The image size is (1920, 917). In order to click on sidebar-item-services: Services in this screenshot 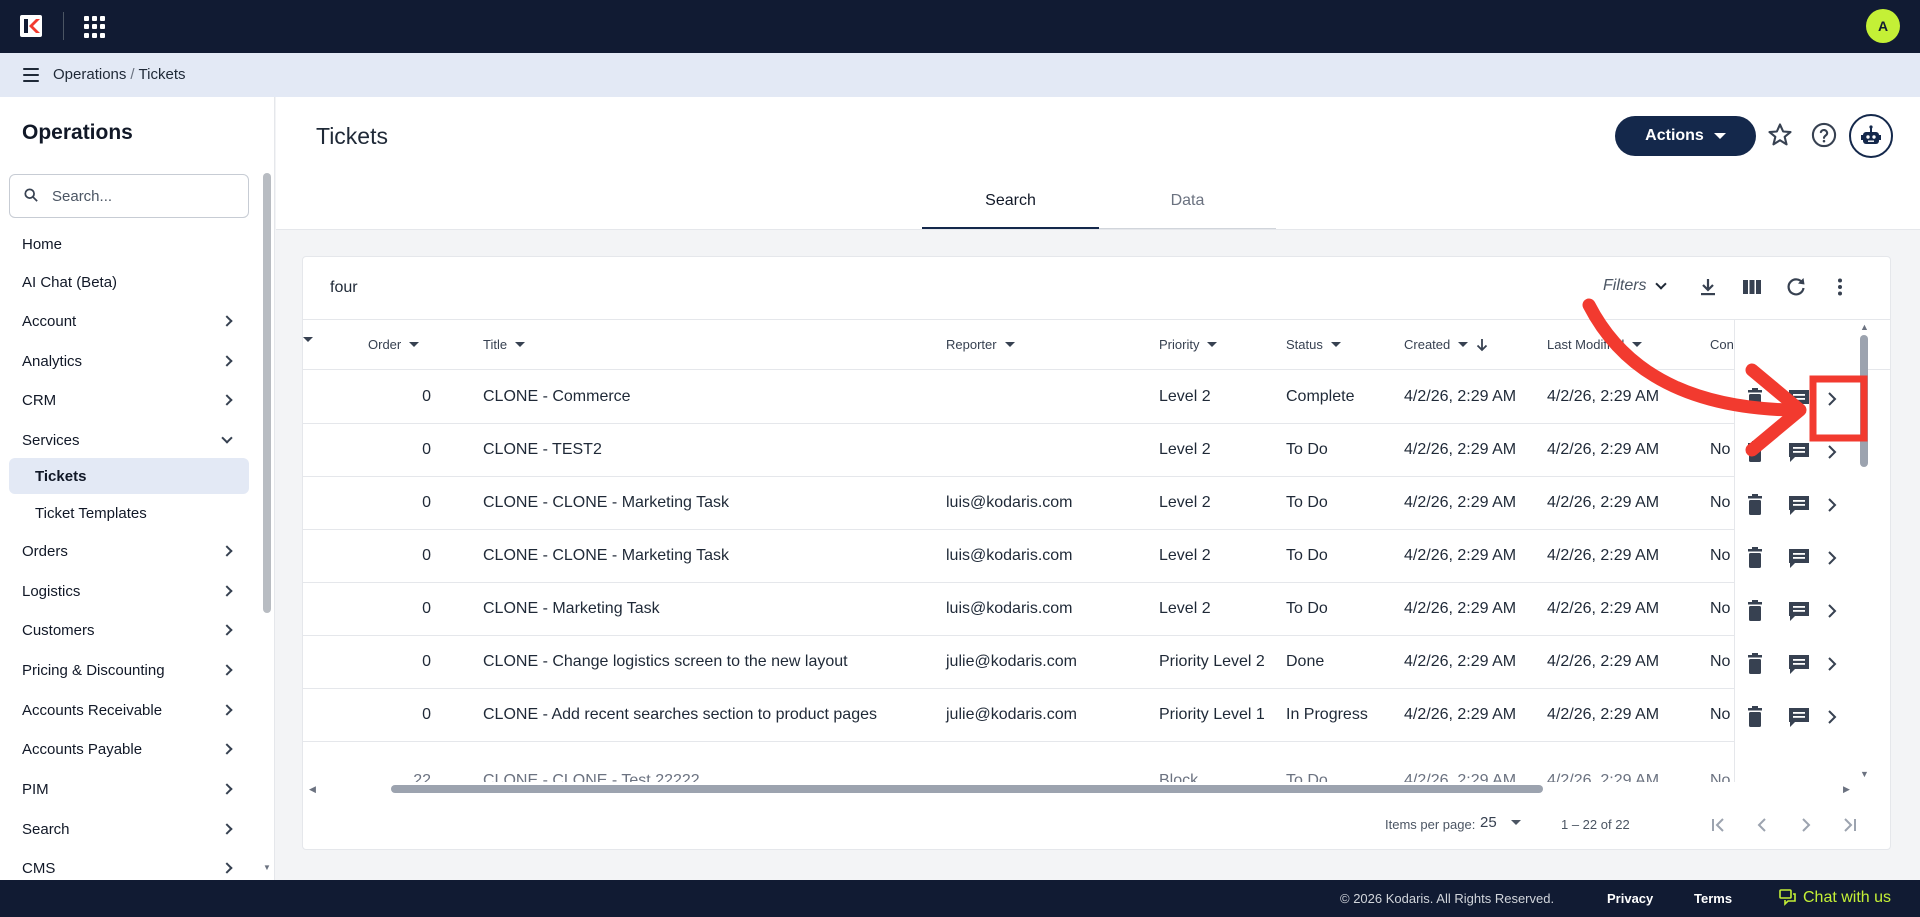, I will do `click(129, 440)`.